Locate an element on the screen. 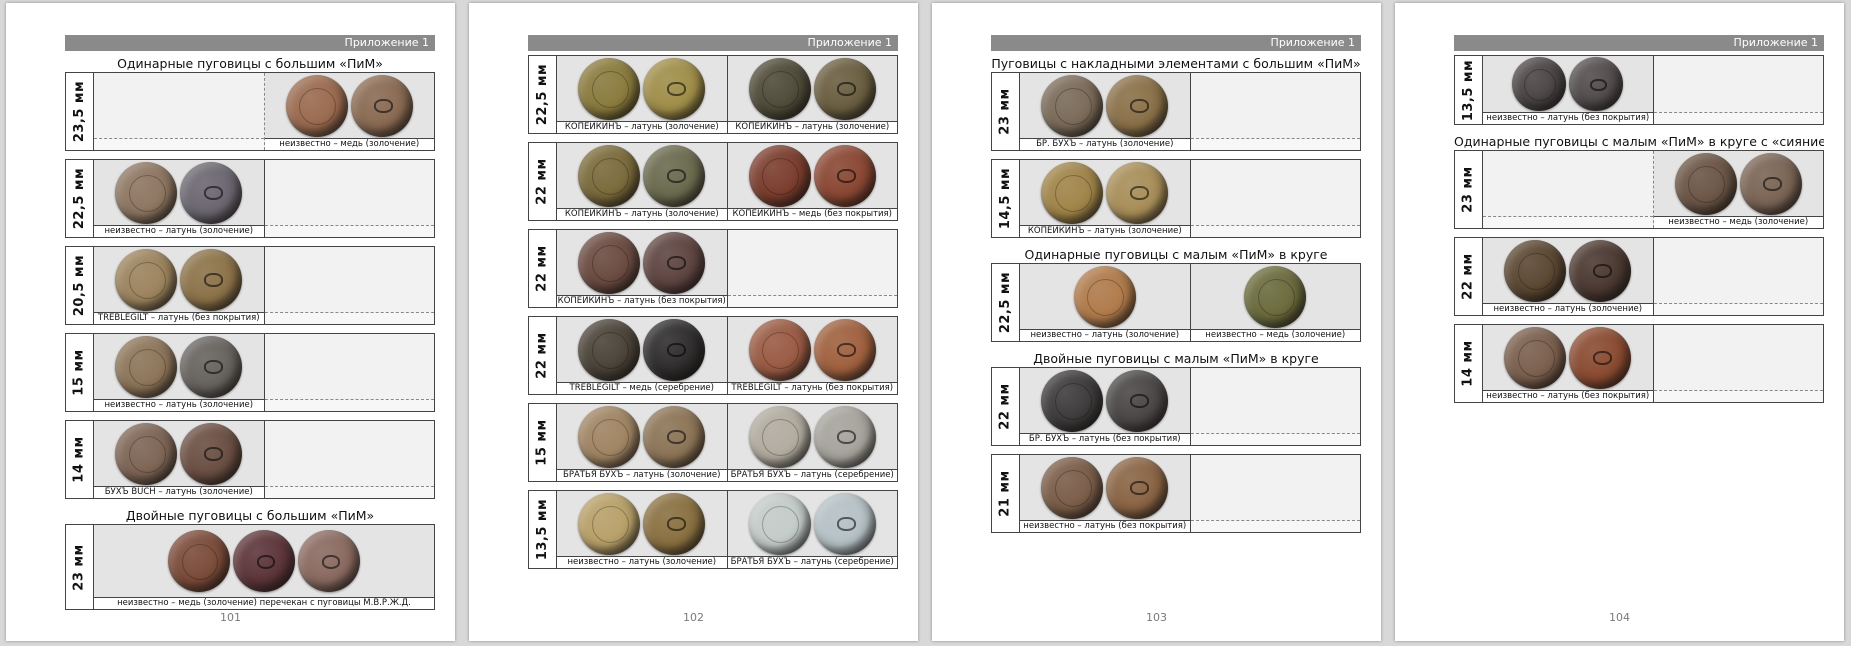 The height and width of the screenshot is (646, 1851). row-cells: TREBLEGILT – латунь (без покрытия) is located at coordinates (264, 285).